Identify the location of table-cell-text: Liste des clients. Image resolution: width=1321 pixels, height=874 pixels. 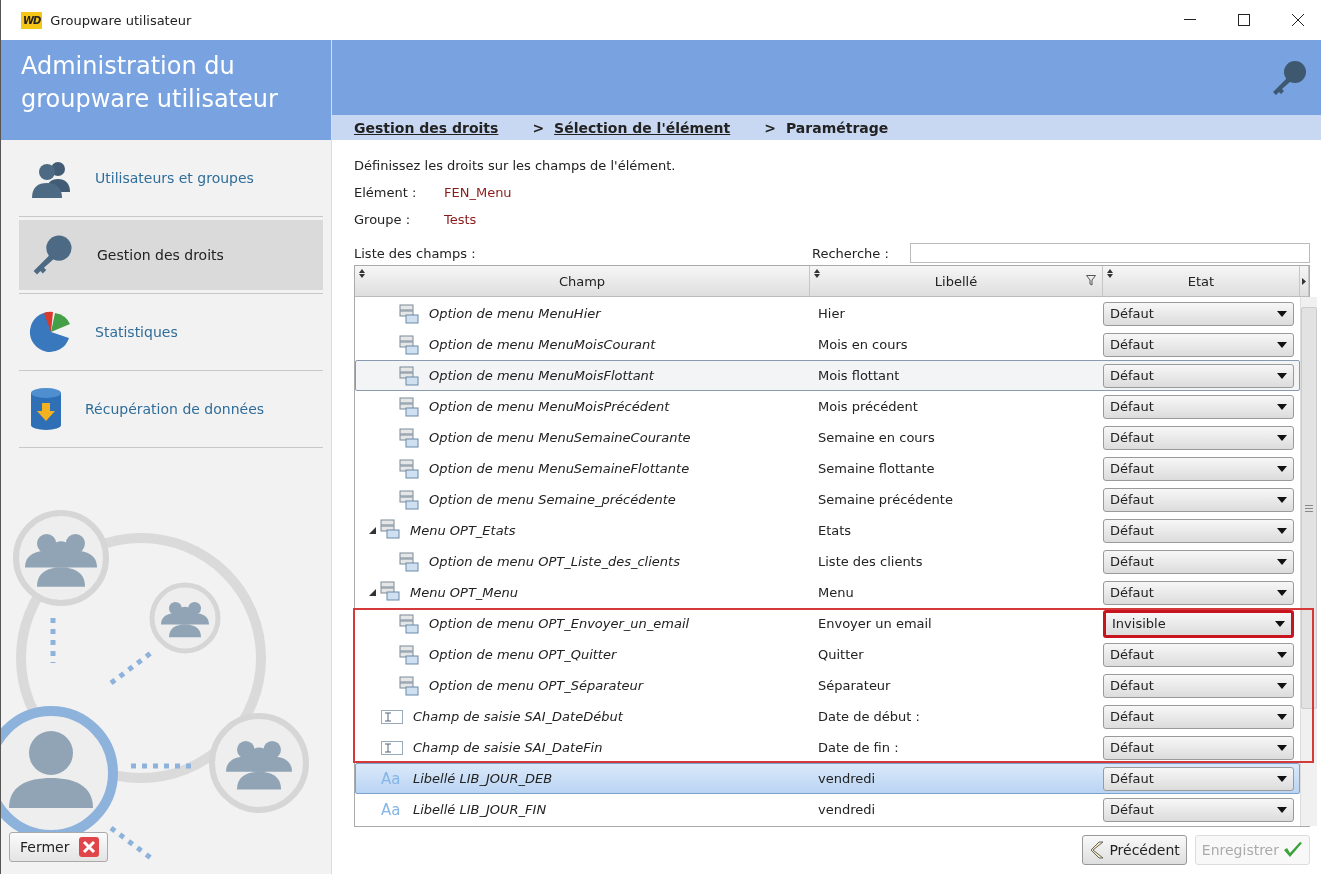
(870, 561).